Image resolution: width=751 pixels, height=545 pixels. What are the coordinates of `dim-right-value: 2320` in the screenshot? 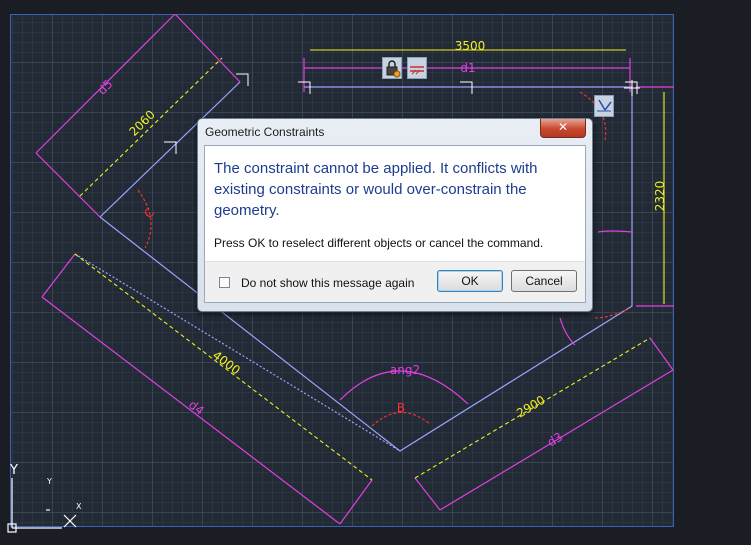 It's located at (660, 196).